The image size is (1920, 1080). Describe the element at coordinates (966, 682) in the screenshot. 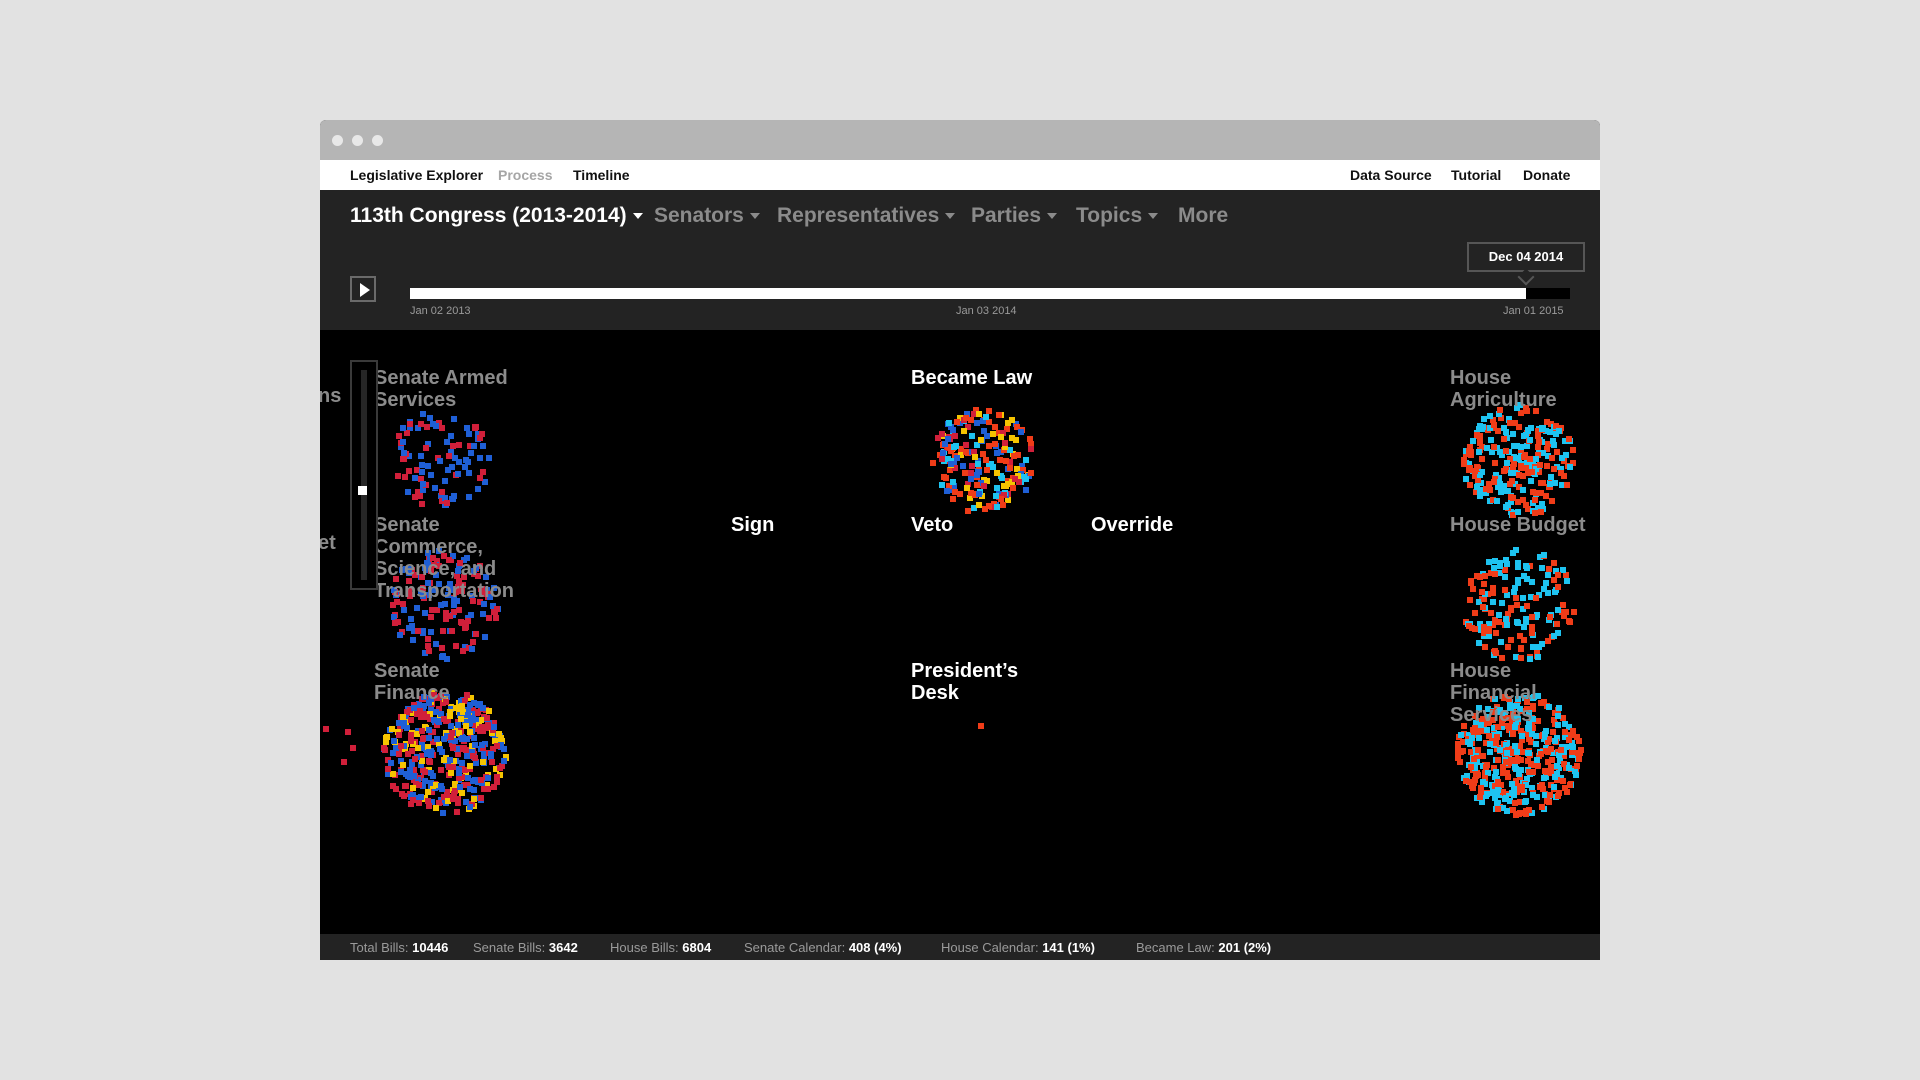

I see `stage-presidents-desk: President’s Desk` at that location.